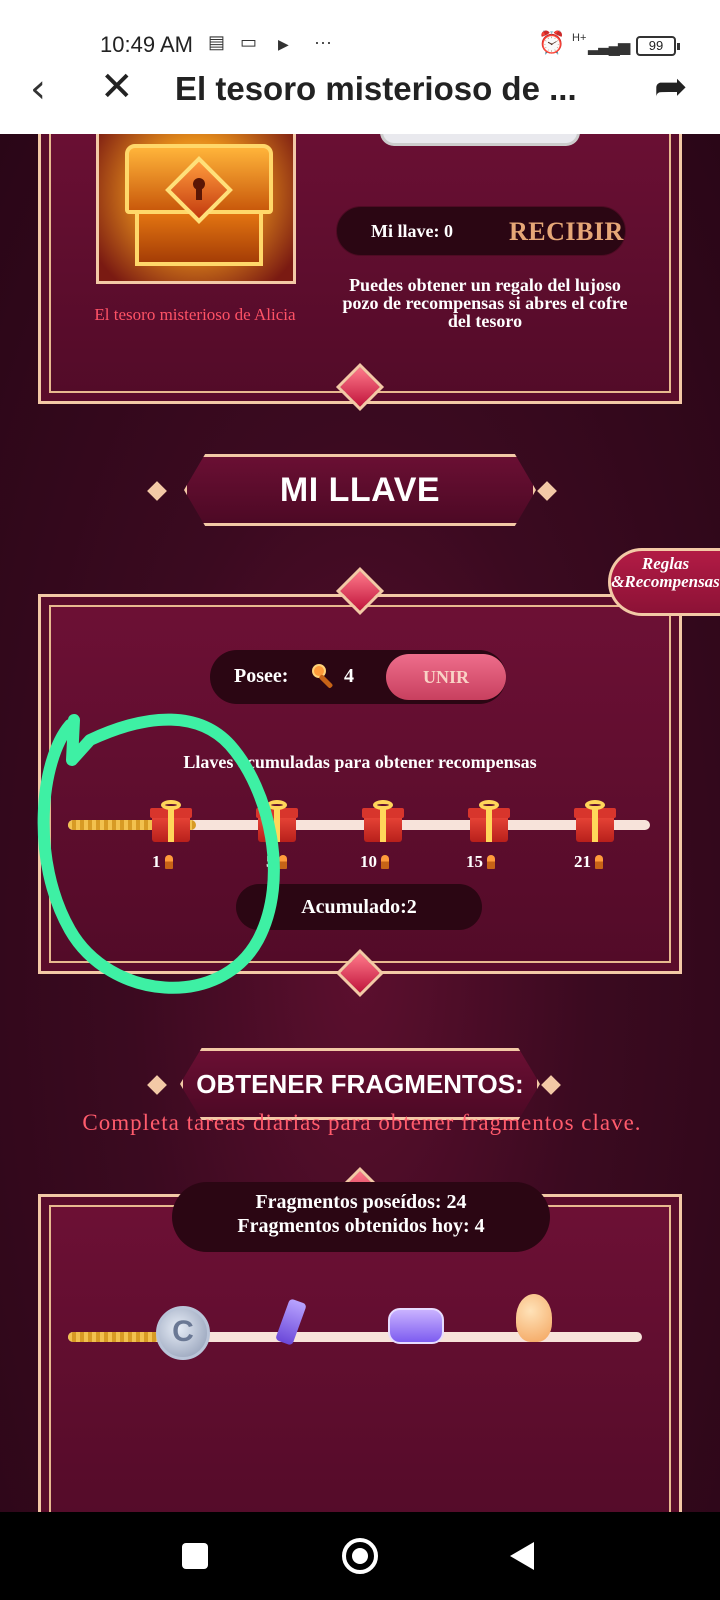 This screenshot has width=720, height=1600. I want to click on recents-icon, so click(195, 1556).